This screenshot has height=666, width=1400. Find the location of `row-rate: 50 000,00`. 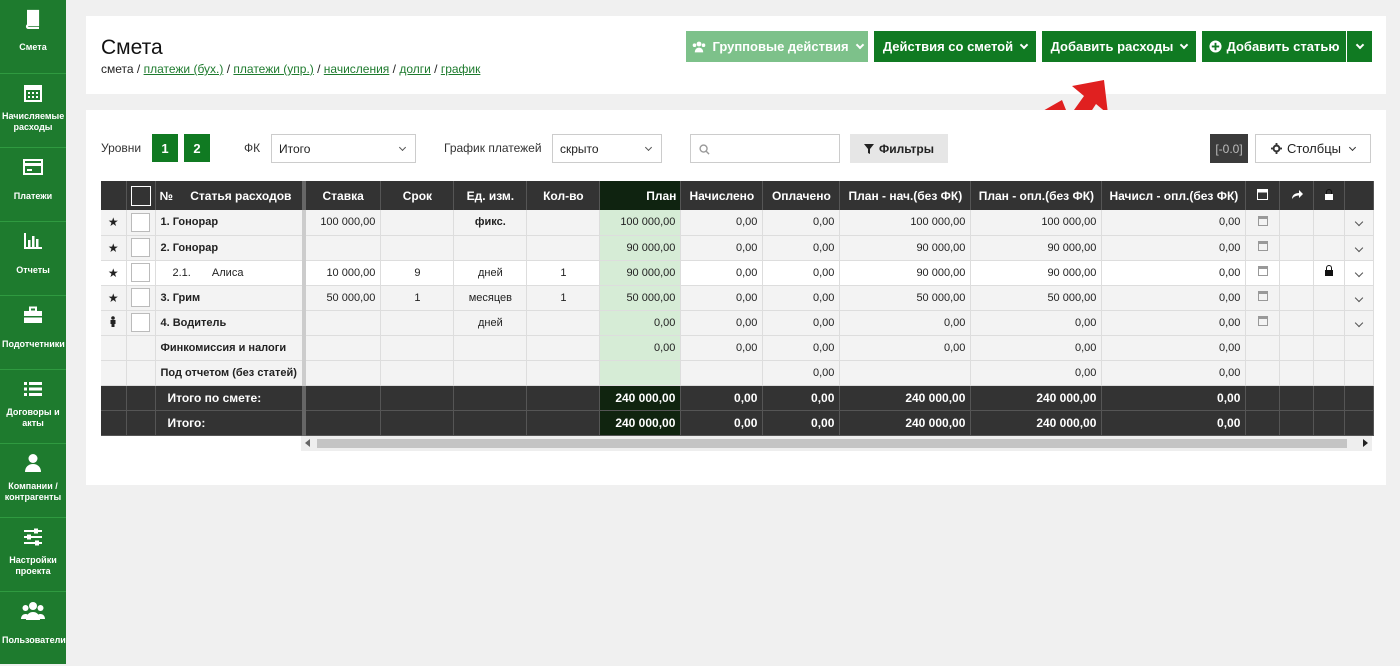

row-rate: 50 000,00 is located at coordinates (342, 298).